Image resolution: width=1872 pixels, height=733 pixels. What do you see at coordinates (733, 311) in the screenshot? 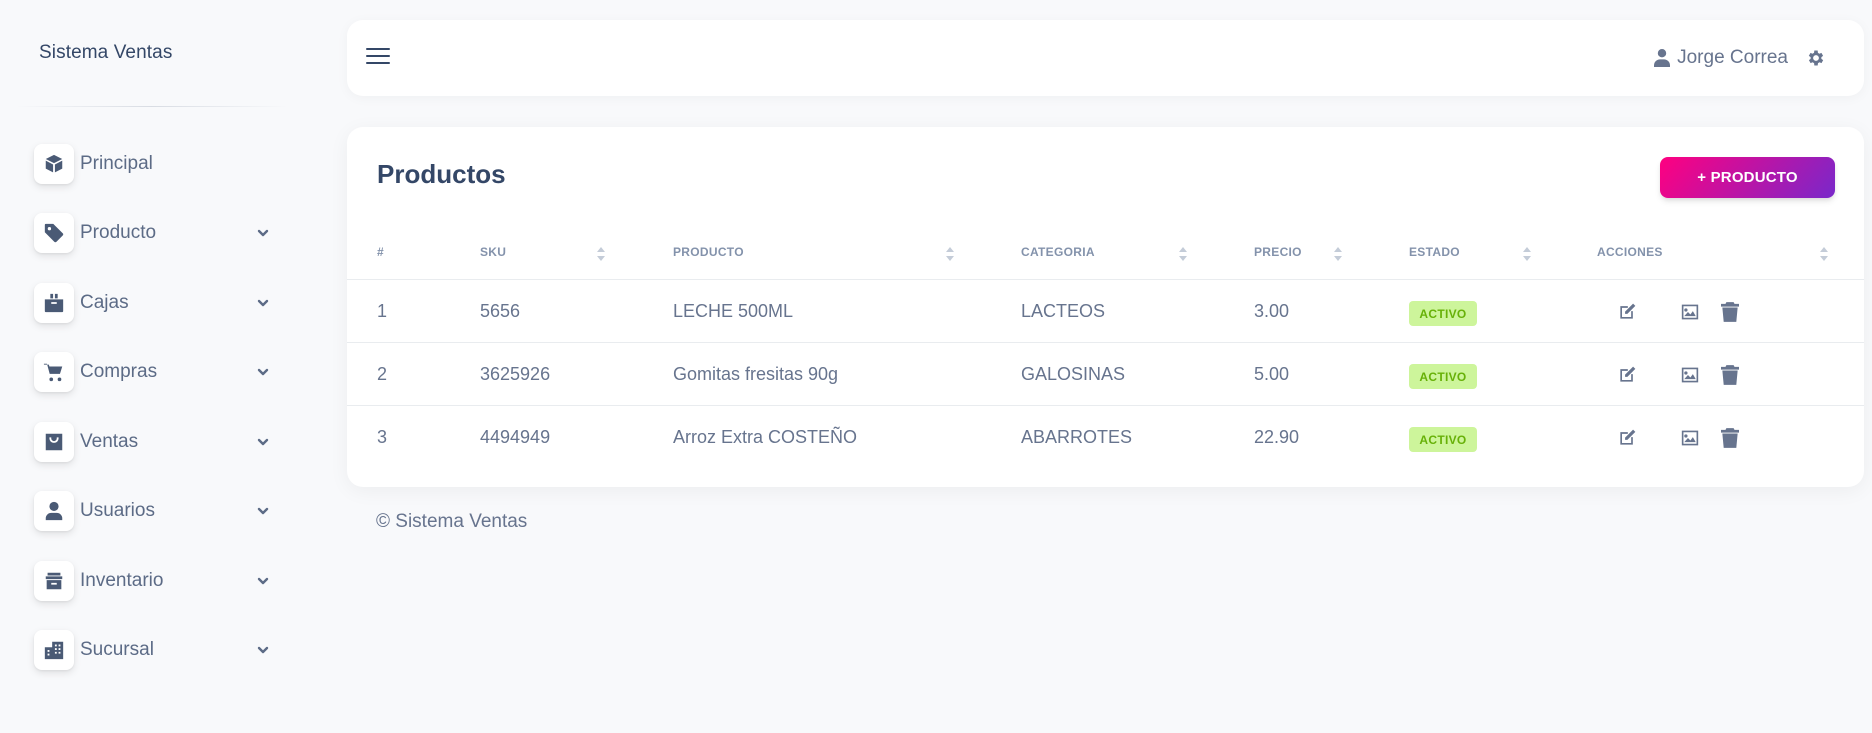
I see `cell-product: LECHE 500ML` at bounding box center [733, 311].